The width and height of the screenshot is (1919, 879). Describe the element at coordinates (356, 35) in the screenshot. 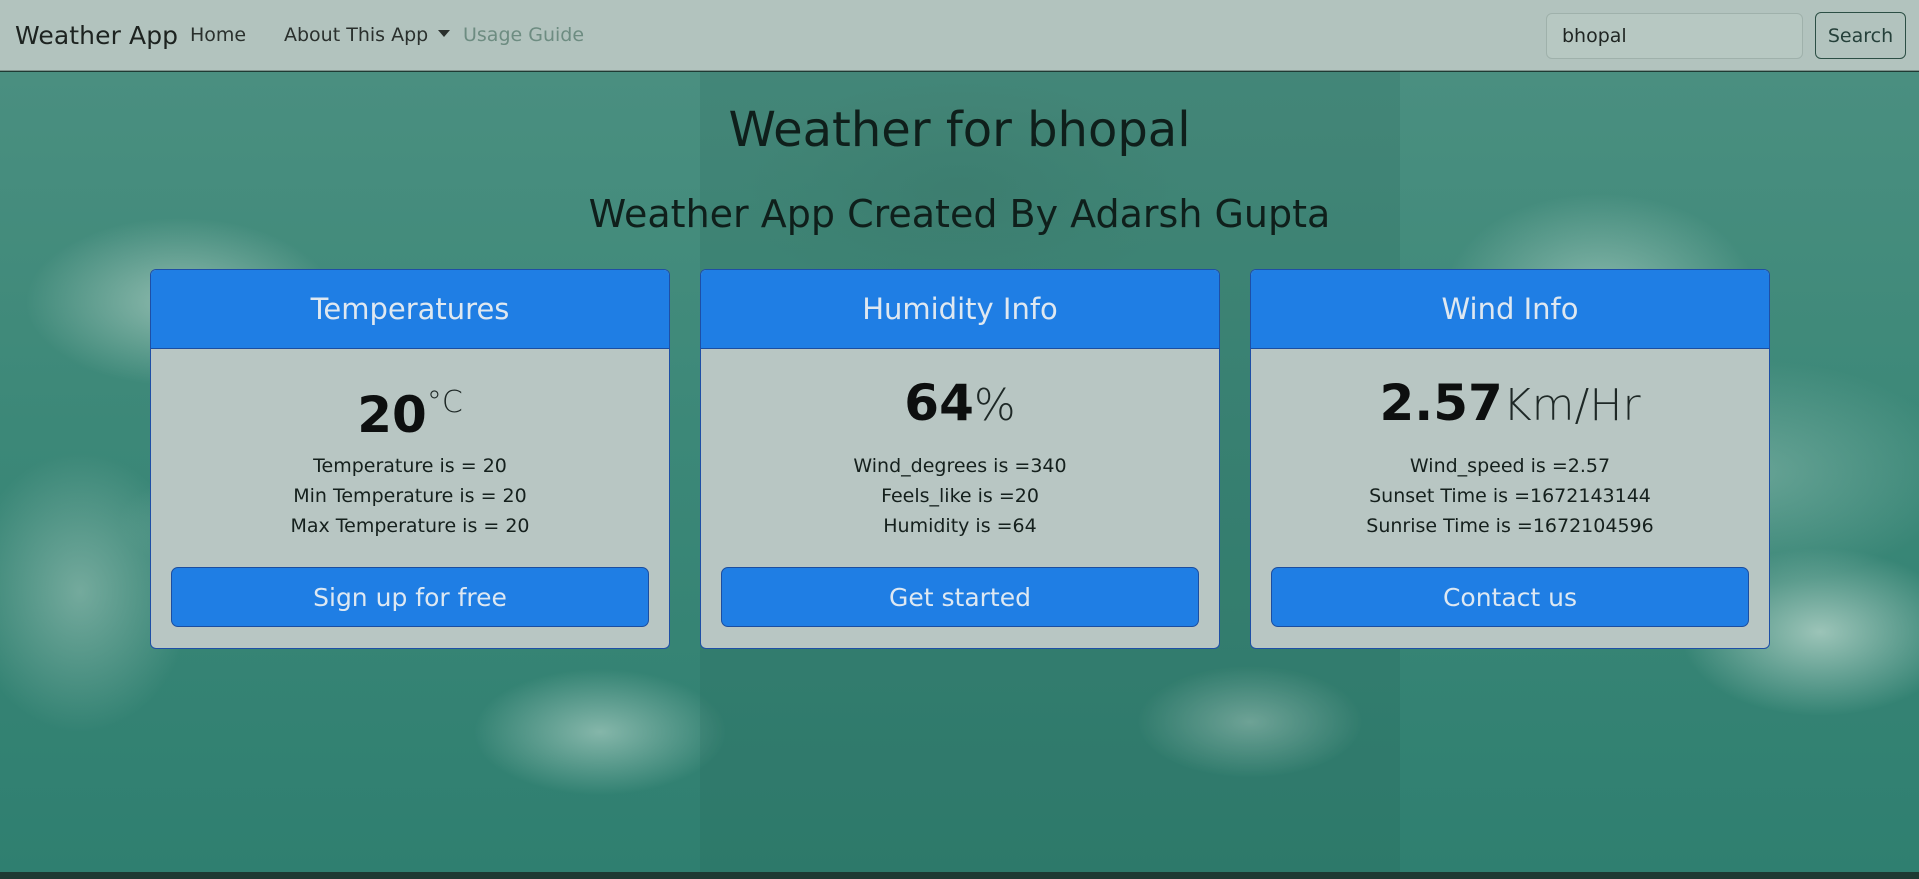

I see `nav-about-label: About This App` at that location.